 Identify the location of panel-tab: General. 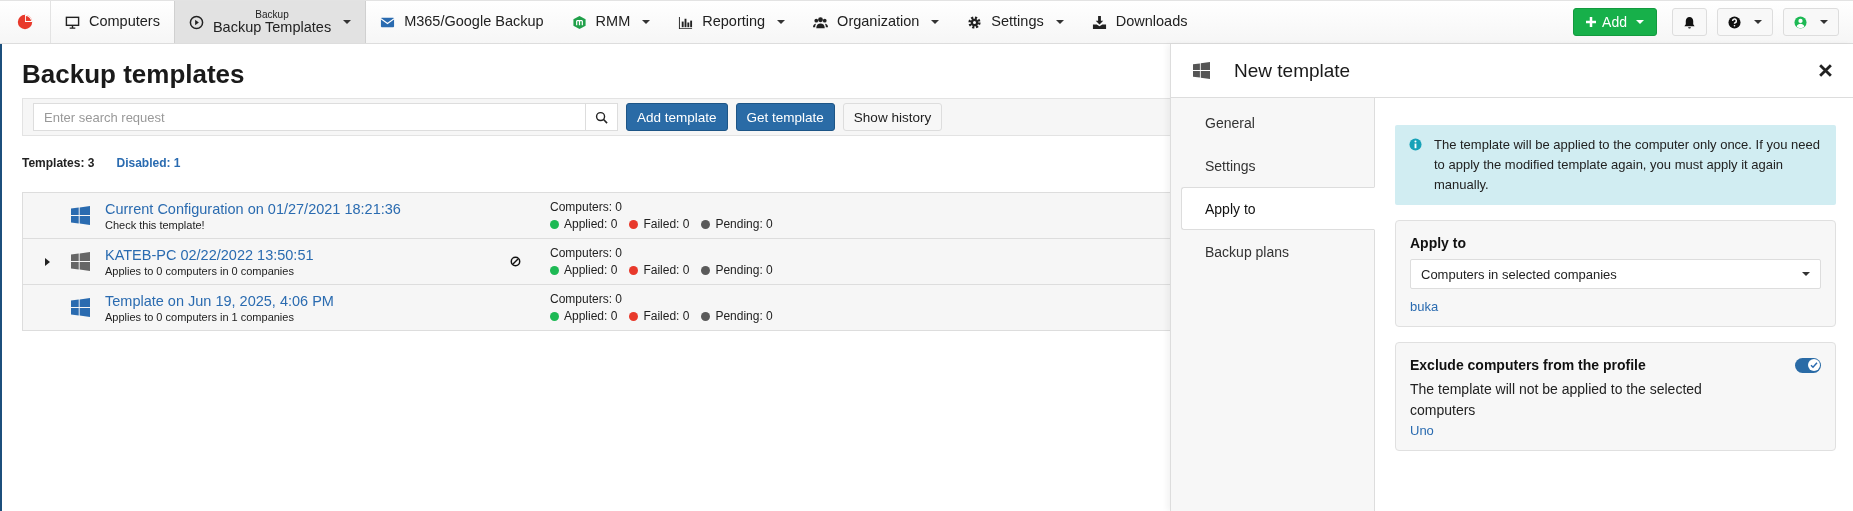
(1277, 122).